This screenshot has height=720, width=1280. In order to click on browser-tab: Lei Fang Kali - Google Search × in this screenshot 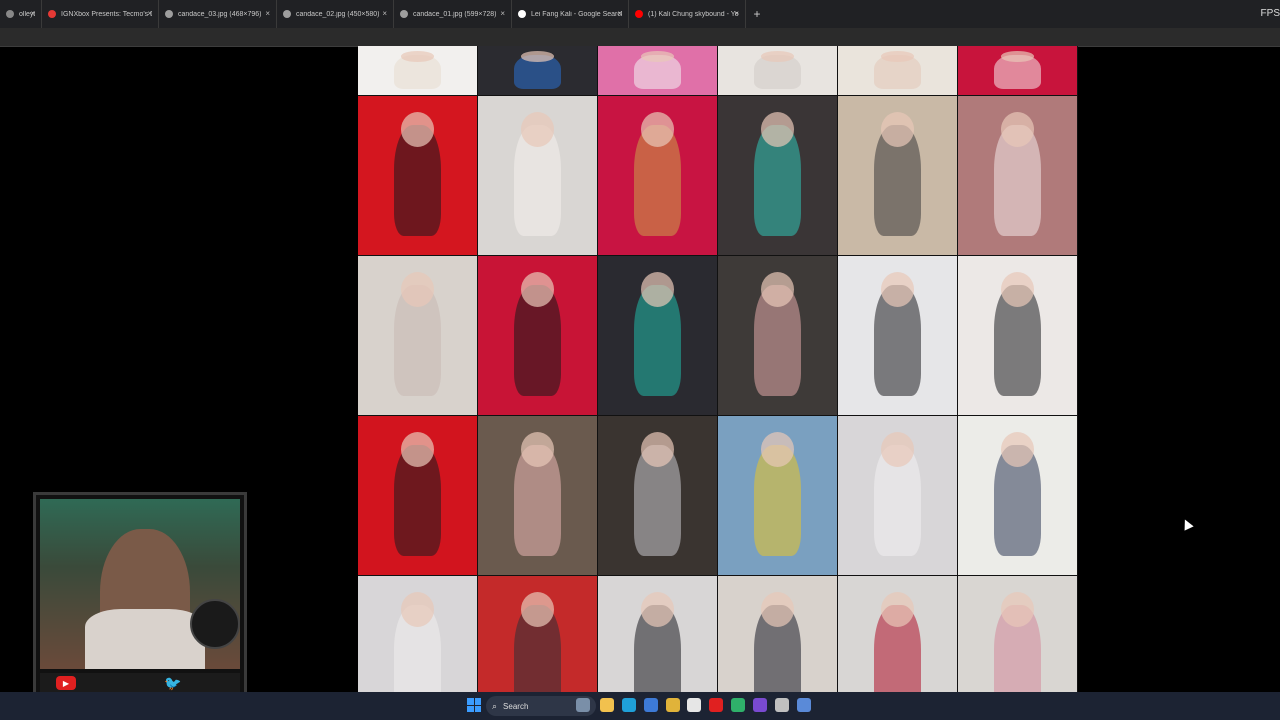, I will do `click(570, 14)`.